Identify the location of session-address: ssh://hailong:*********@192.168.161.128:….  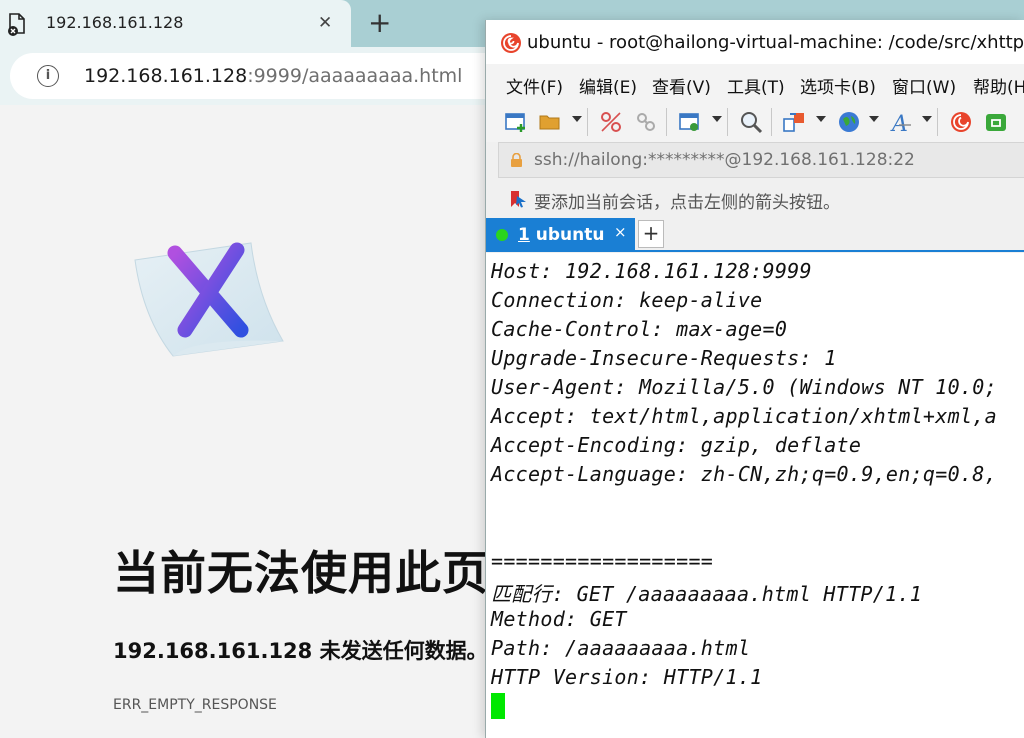
(724, 160).